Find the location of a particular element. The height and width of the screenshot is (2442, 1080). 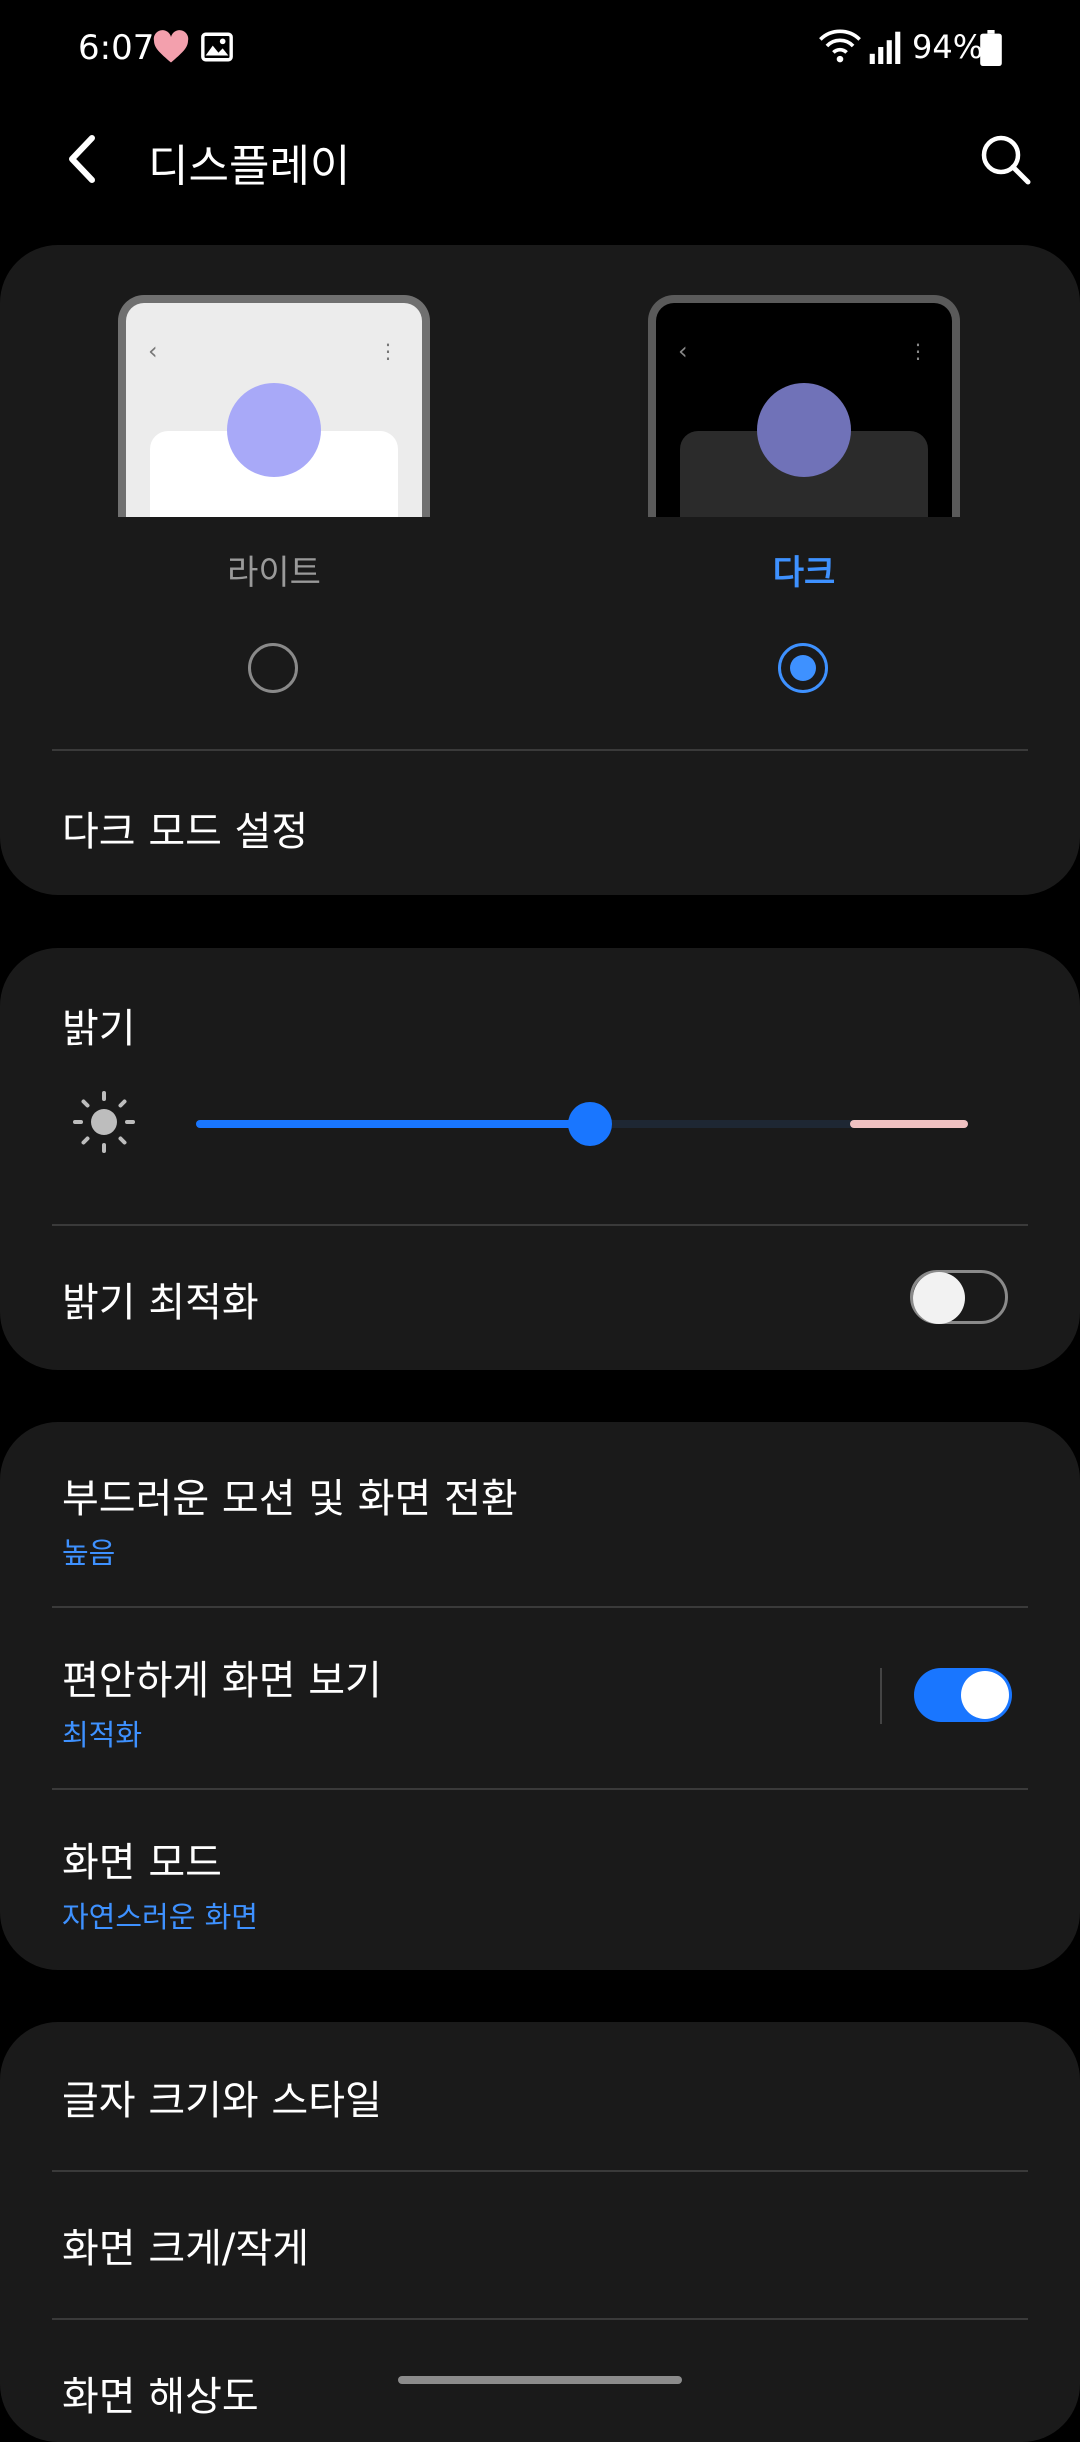

signal-icon is located at coordinates (885, 49).